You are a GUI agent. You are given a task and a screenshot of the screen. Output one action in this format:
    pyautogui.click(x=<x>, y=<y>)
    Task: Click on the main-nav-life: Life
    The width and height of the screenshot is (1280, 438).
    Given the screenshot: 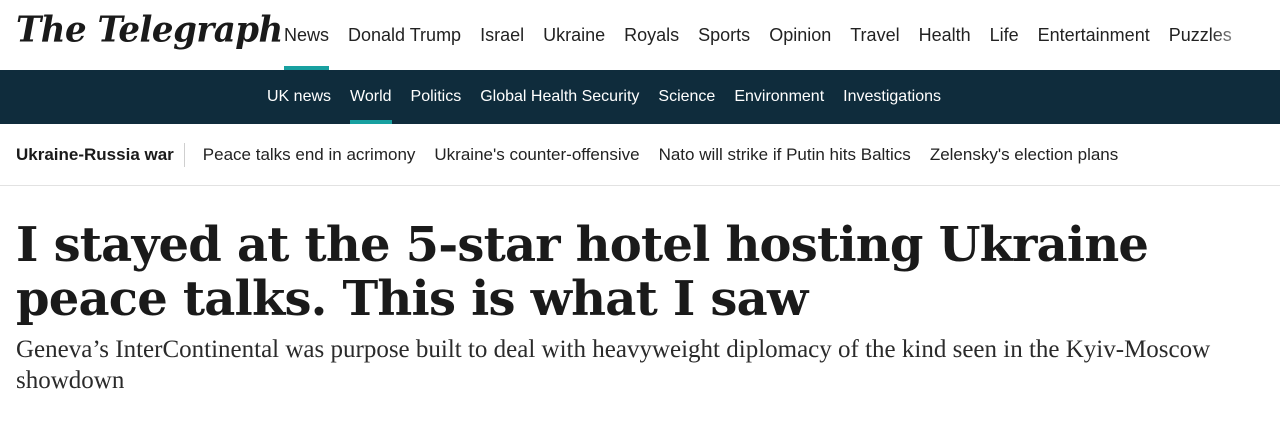 What is the action you would take?
    pyautogui.click(x=1004, y=35)
    